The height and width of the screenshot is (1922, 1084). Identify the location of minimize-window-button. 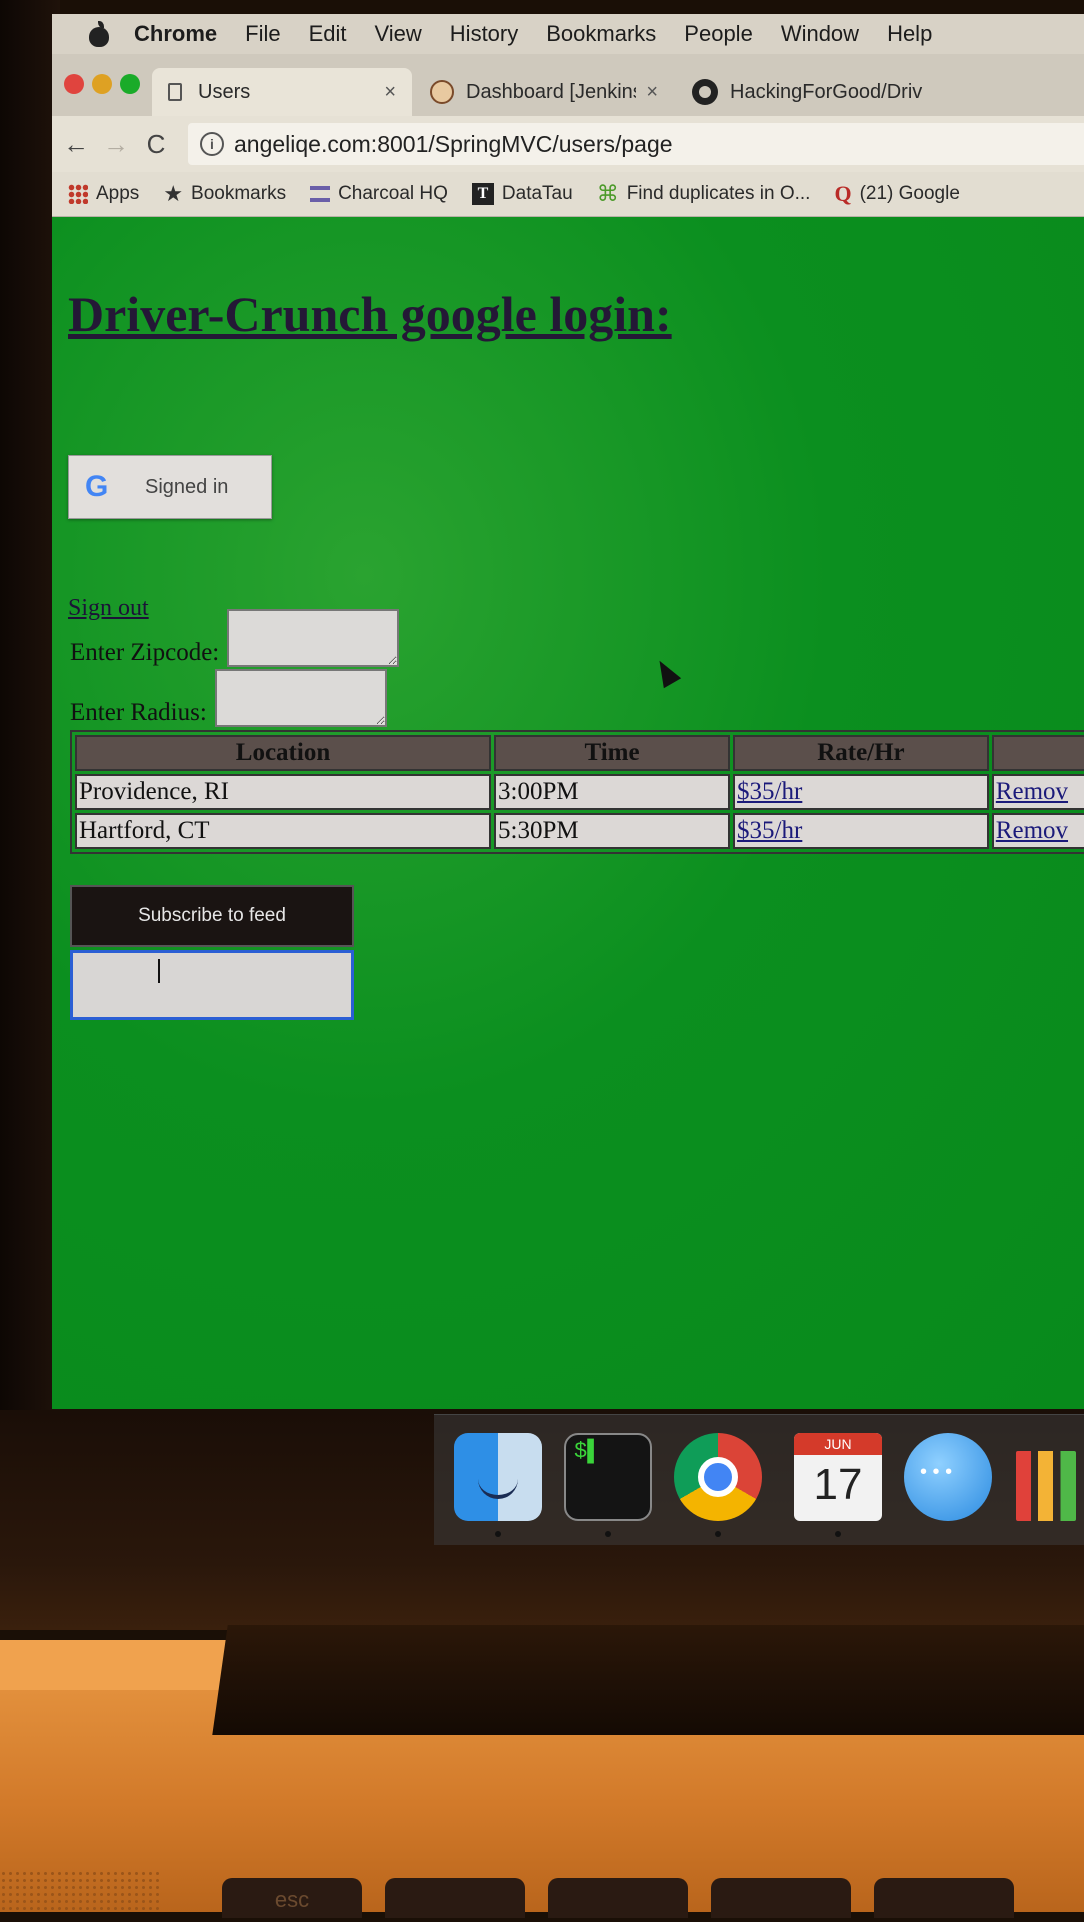
(102, 84).